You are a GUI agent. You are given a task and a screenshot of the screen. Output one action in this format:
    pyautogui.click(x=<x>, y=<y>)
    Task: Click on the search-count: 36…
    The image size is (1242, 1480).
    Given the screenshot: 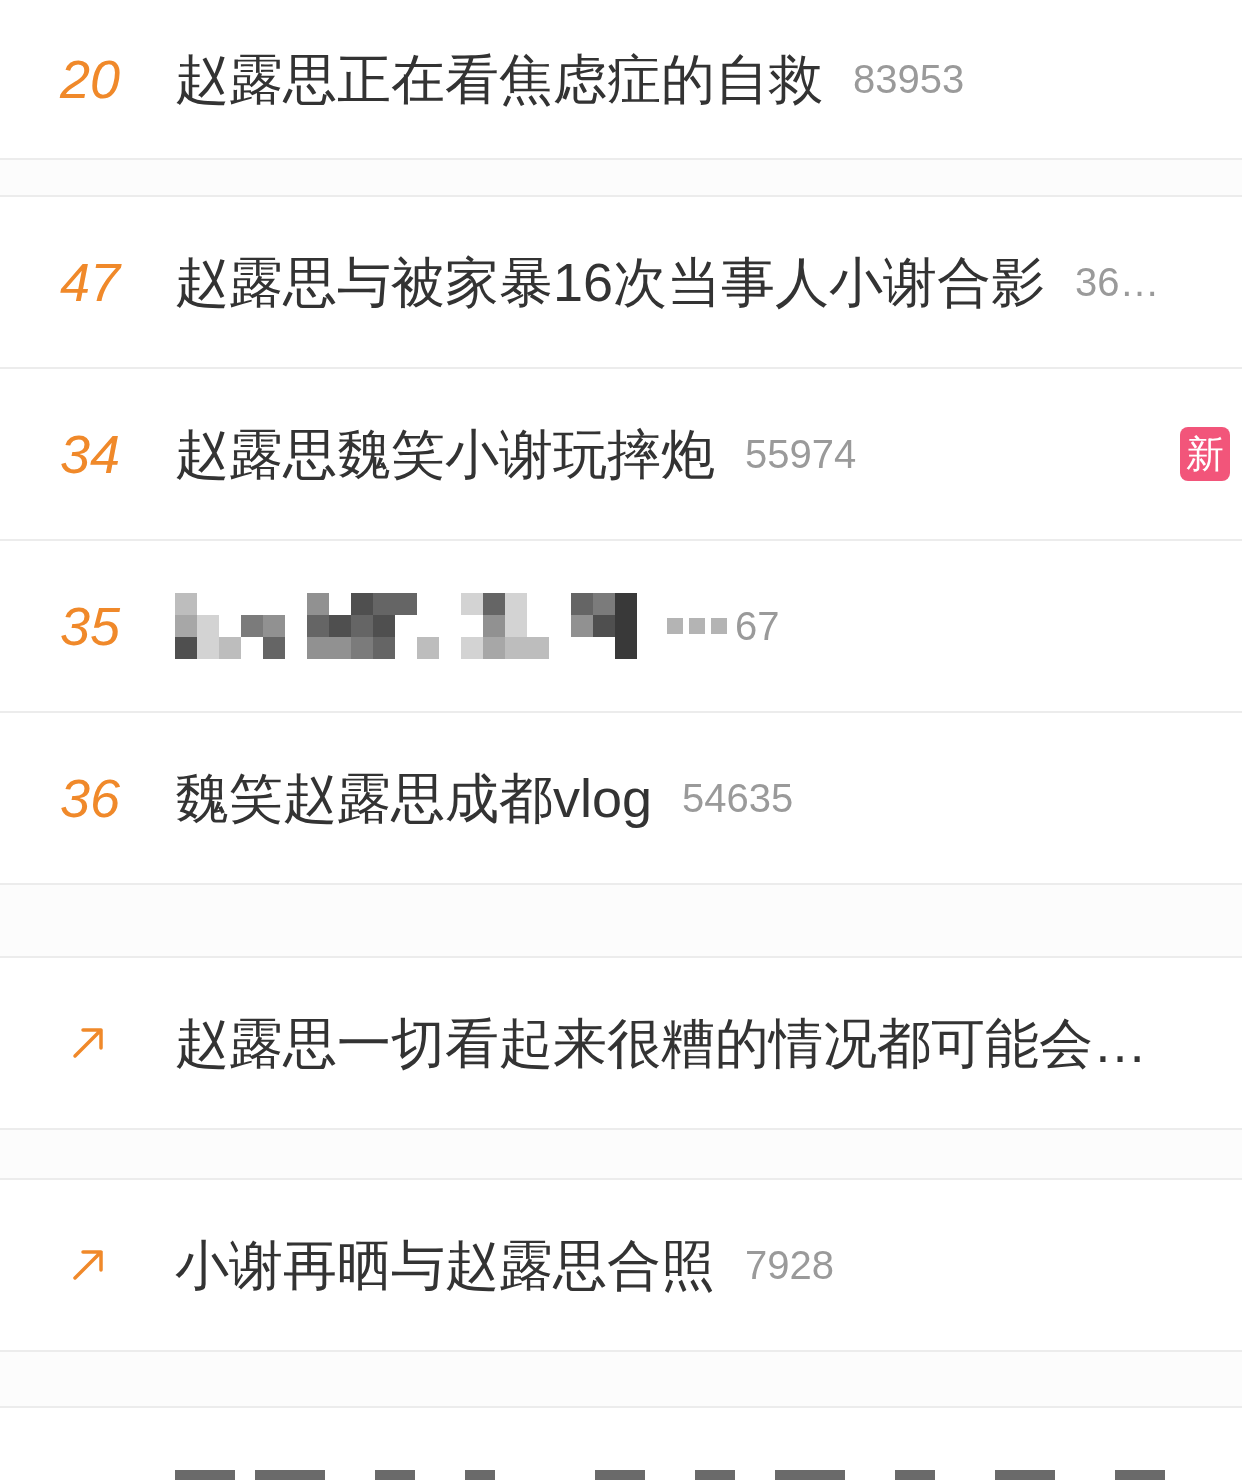 What is the action you would take?
    pyautogui.click(x=1117, y=282)
    